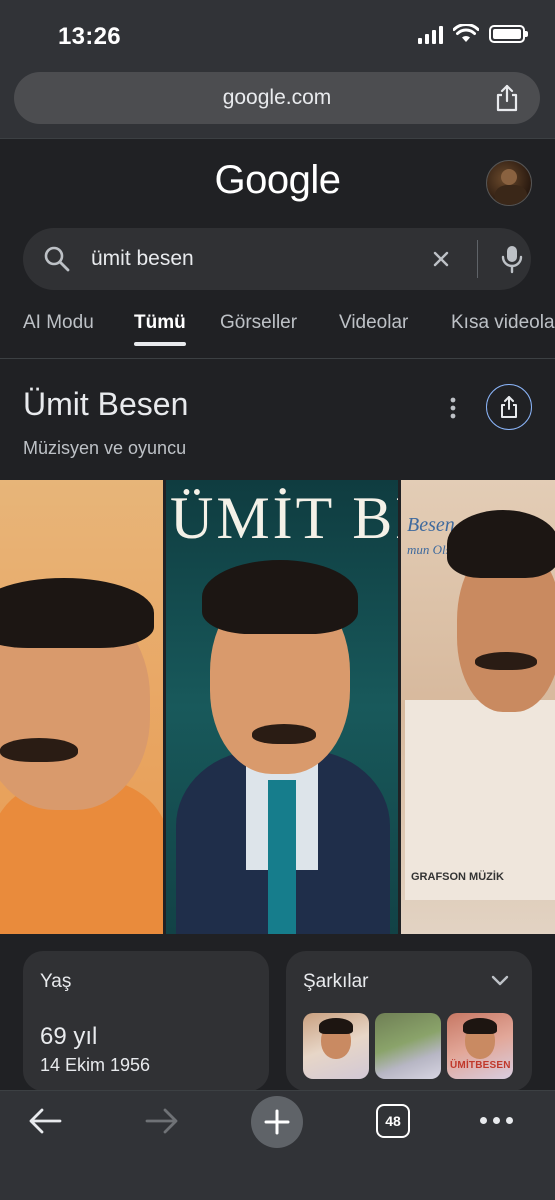 Image resolution: width=555 pixels, height=1200 pixels. I want to click on tab-short-videos: Kısa videolar, so click(503, 323).